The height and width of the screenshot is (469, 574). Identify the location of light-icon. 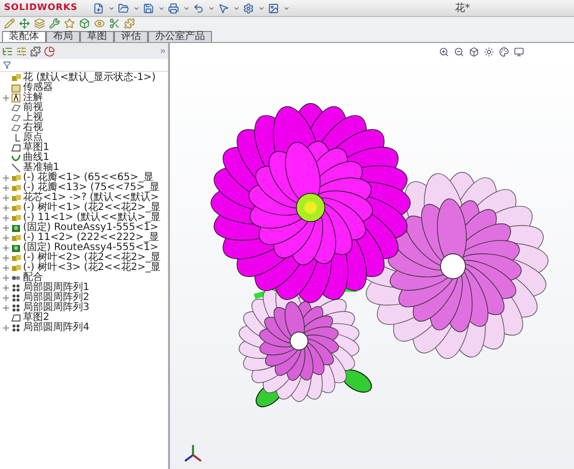
(490, 52).